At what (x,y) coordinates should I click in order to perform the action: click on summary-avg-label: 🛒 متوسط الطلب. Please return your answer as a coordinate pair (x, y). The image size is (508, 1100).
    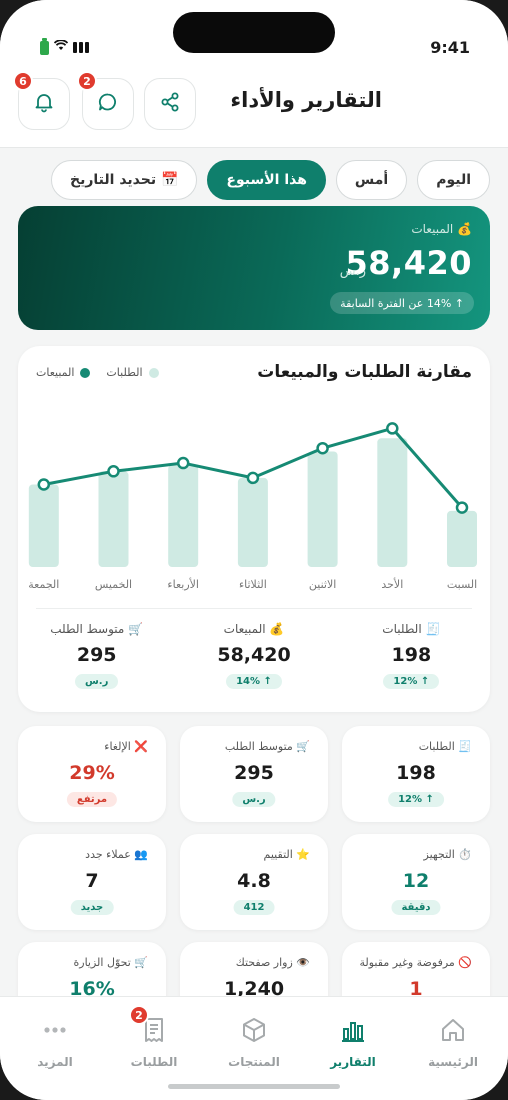
    Looking at the image, I should click on (97, 629).